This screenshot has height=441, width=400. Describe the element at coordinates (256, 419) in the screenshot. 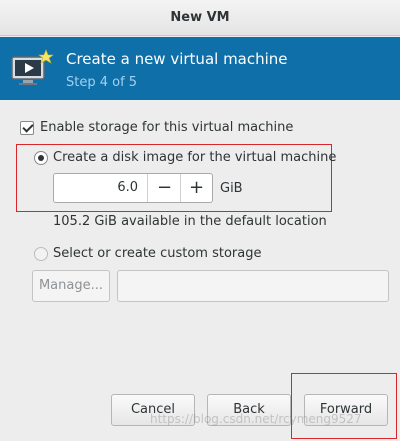

I see `watermark-text: https://blog.csdn.net/rcymeng9527` at that location.